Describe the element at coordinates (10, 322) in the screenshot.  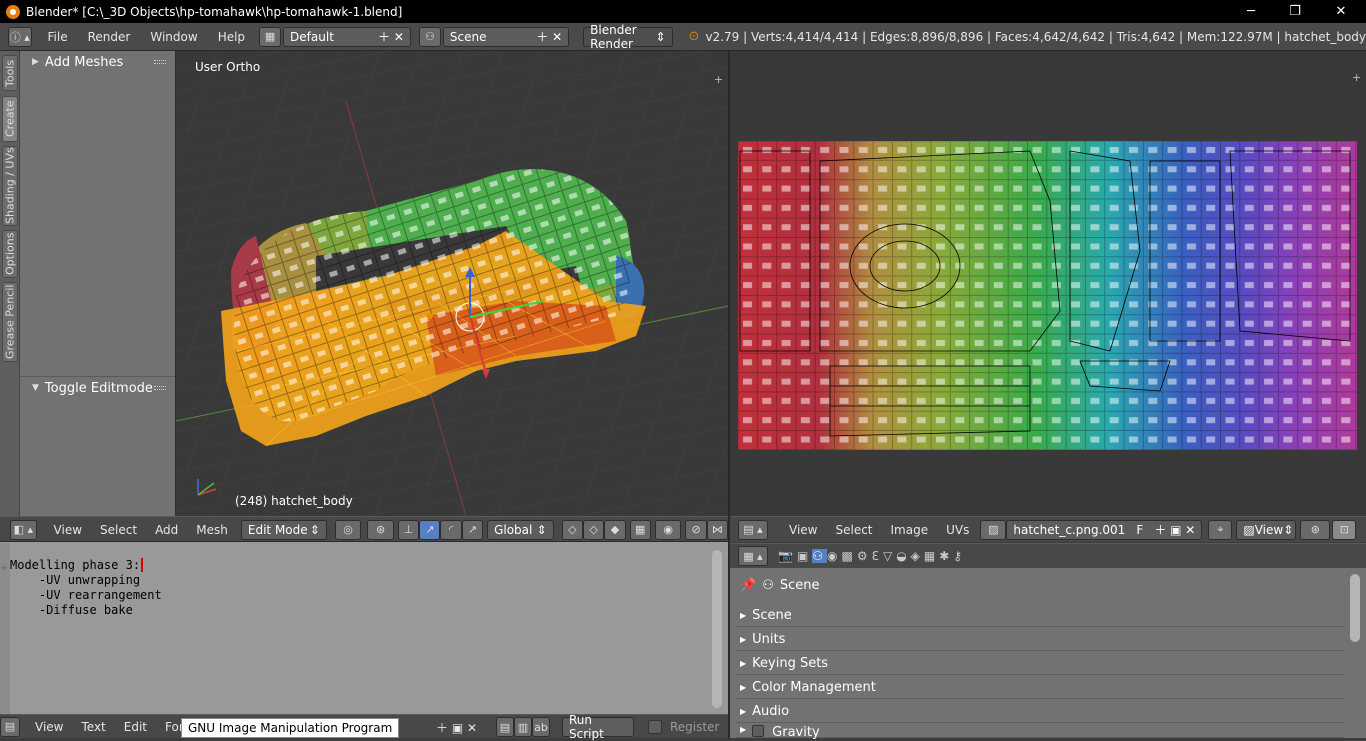
I see `tab-grease-pencil: Grease Pencil` at that location.